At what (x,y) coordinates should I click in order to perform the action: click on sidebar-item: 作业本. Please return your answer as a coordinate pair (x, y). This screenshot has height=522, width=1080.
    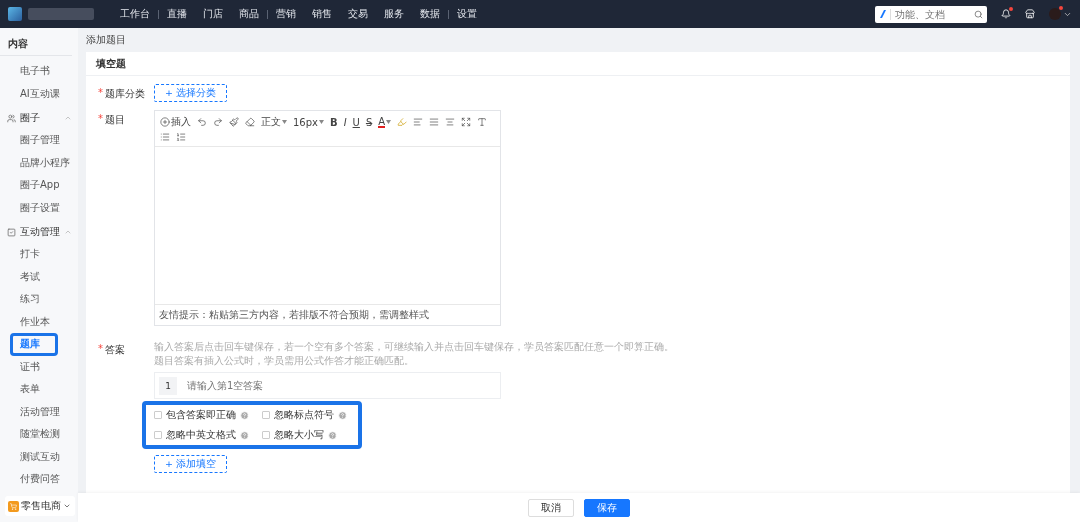
    Looking at the image, I should click on (39, 321).